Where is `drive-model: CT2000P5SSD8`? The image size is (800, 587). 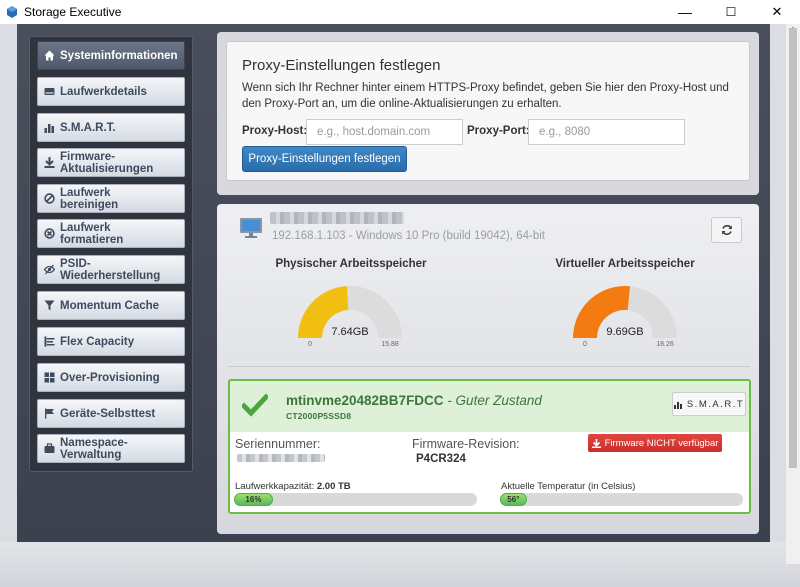
drive-model: CT2000P5SSD8 is located at coordinates (319, 416).